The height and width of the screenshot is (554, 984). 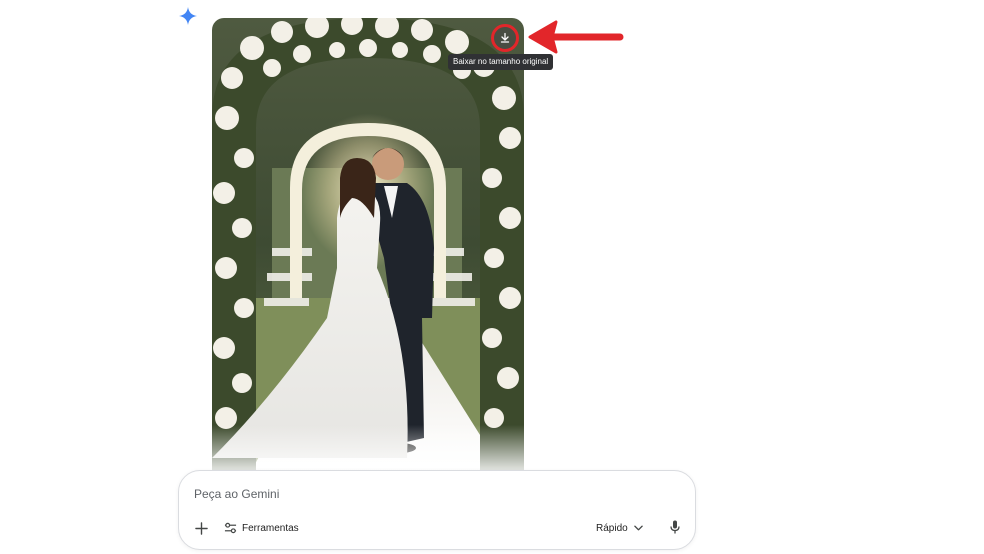 I want to click on mode-label: Rápido, so click(x=612, y=528).